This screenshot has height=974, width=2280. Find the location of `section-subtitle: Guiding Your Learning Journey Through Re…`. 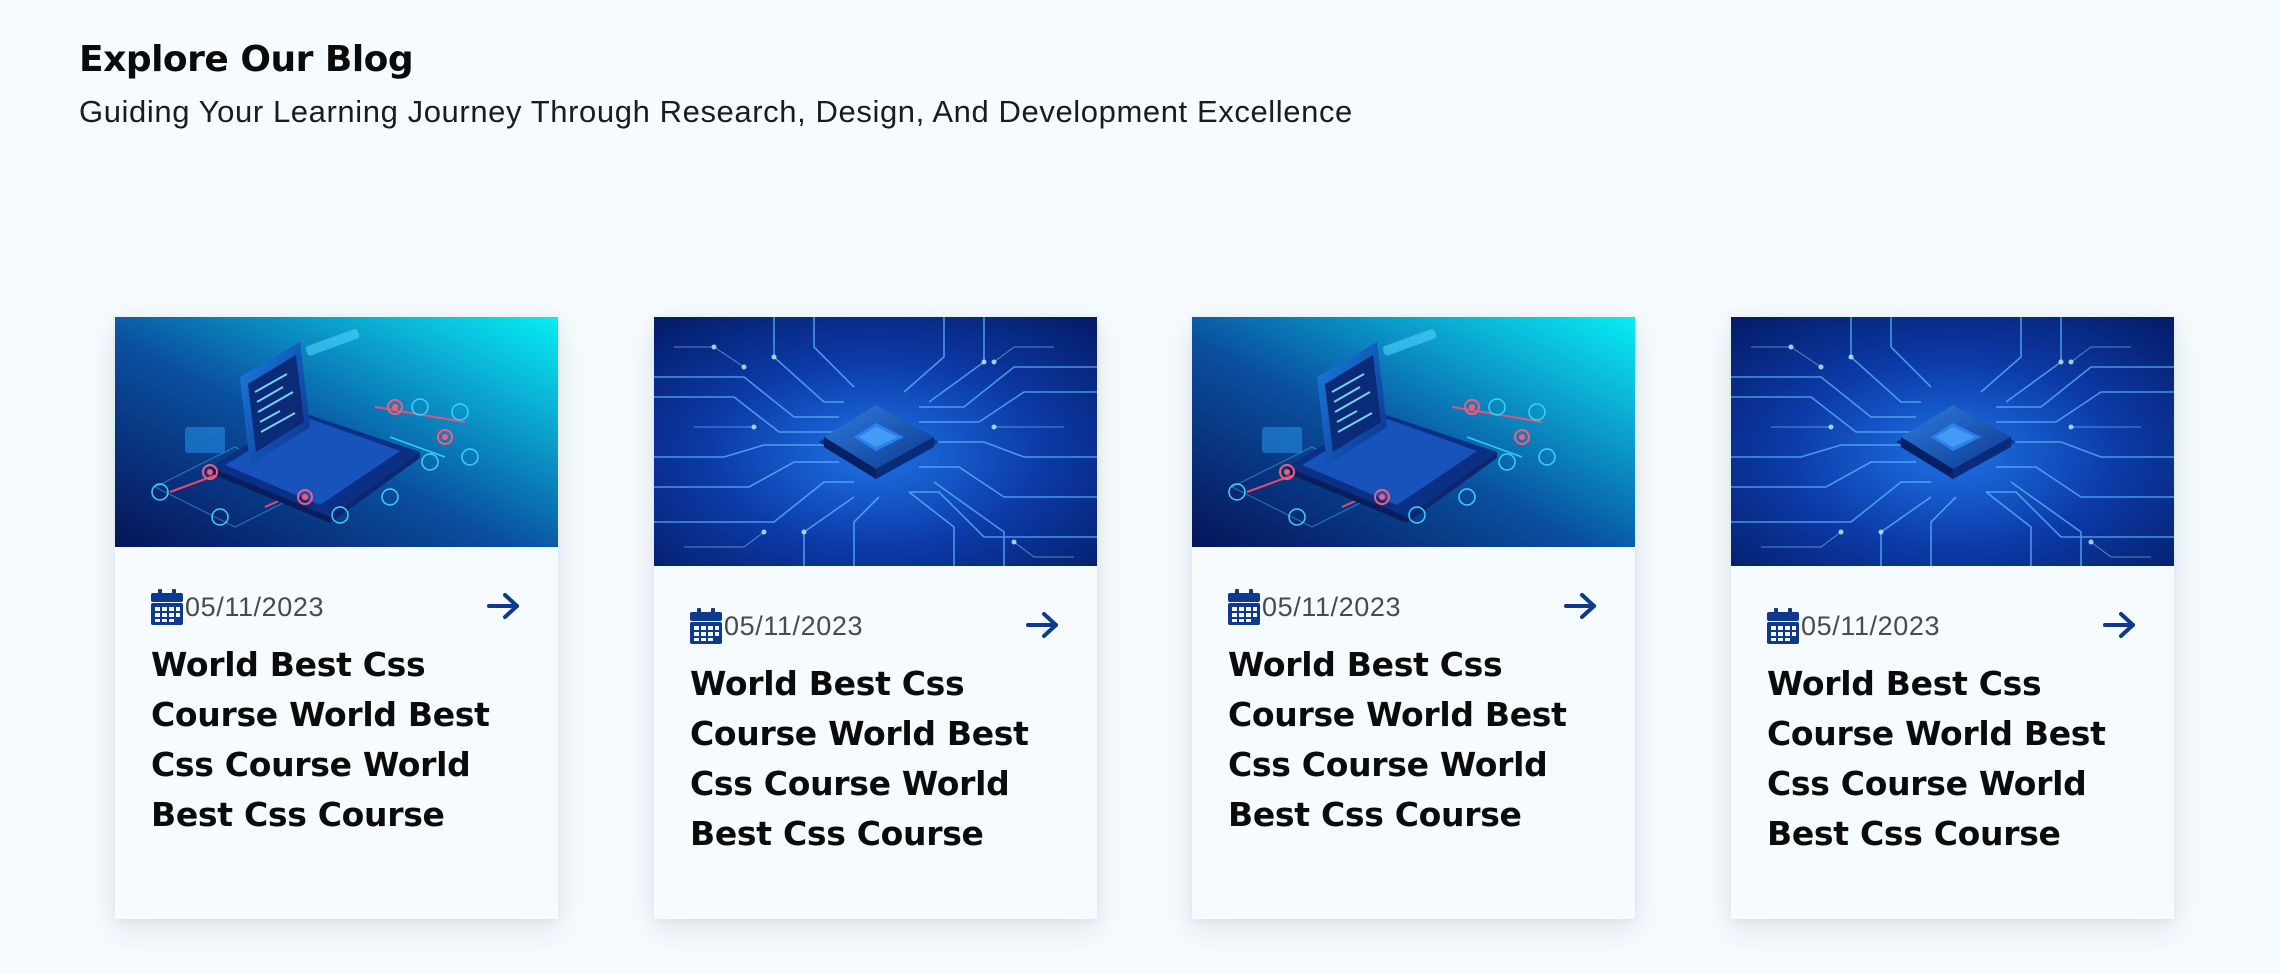

section-subtitle: Guiding Your Learning Journey Through Re… is located at coordinates (716, 111).